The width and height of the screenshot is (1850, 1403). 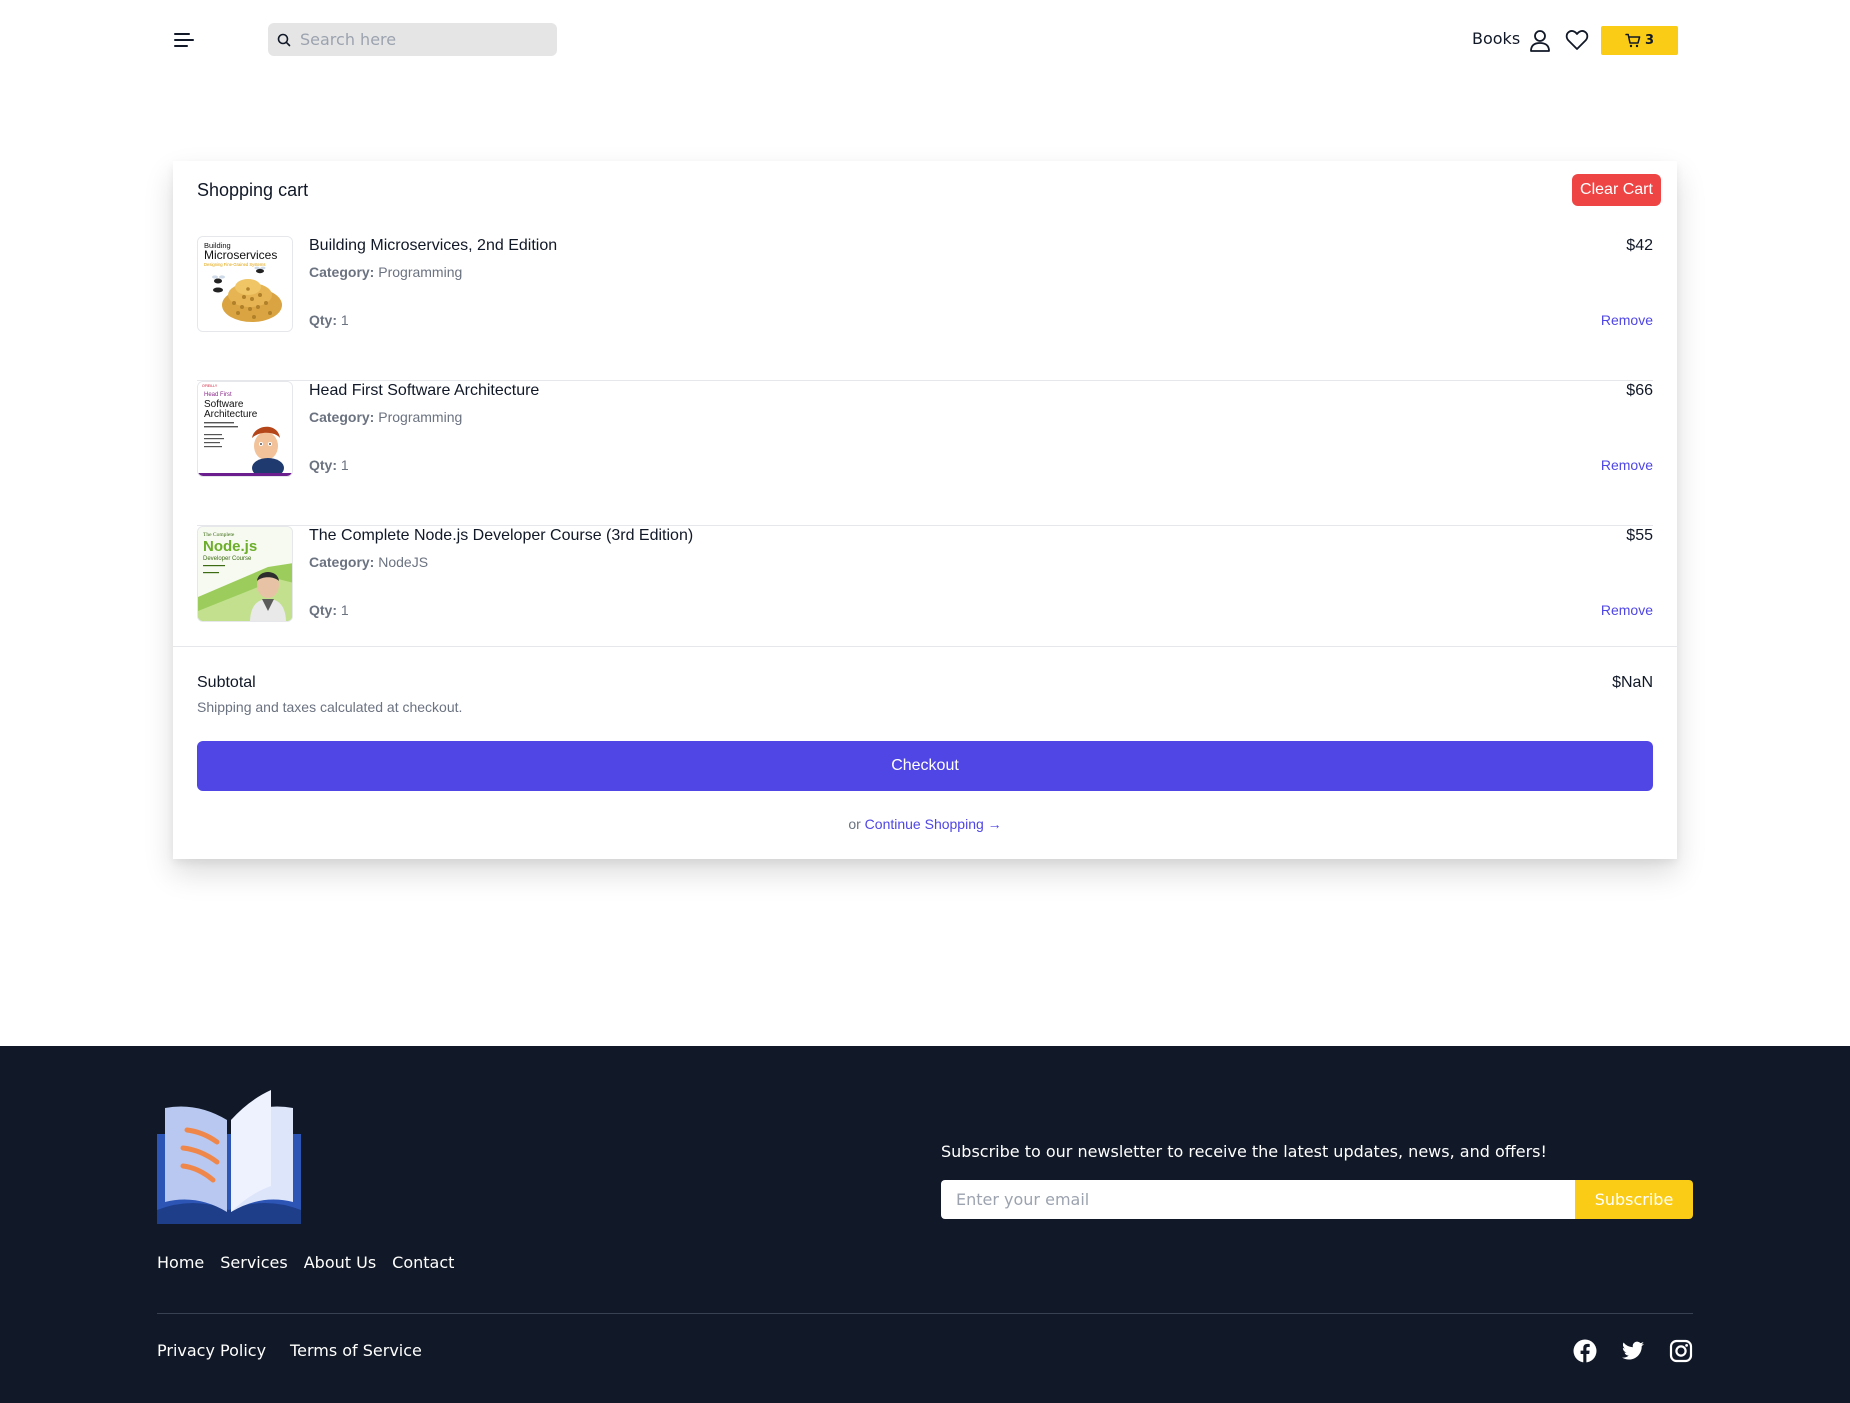 I want to click on item-price: $66, so click(x=1639, y=390).